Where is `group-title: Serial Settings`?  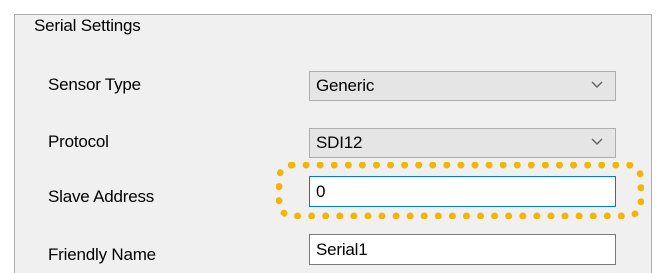
group-title: Serial Settings is located at coordinates (87, 25).